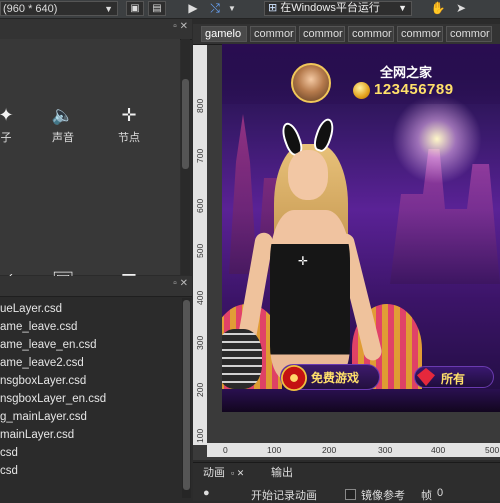  I want to click on publish-dropdown-icon: ▼, so click(232, 8).